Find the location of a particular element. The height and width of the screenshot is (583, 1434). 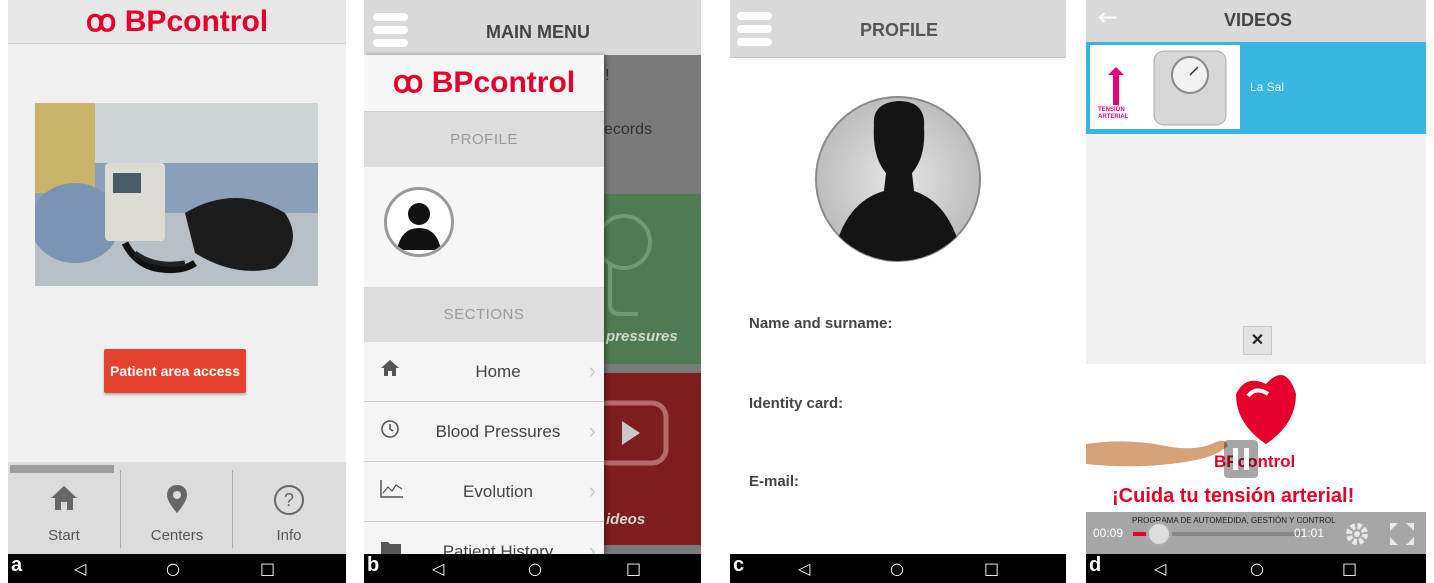

profile-avatar is located at coordinates (898, 179).